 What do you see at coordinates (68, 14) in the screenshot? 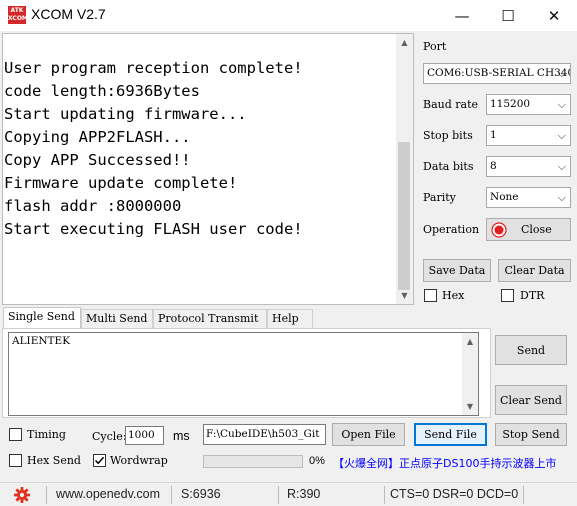
I see `window-title: XCOM V2.7` at bounding box center [68, 14].